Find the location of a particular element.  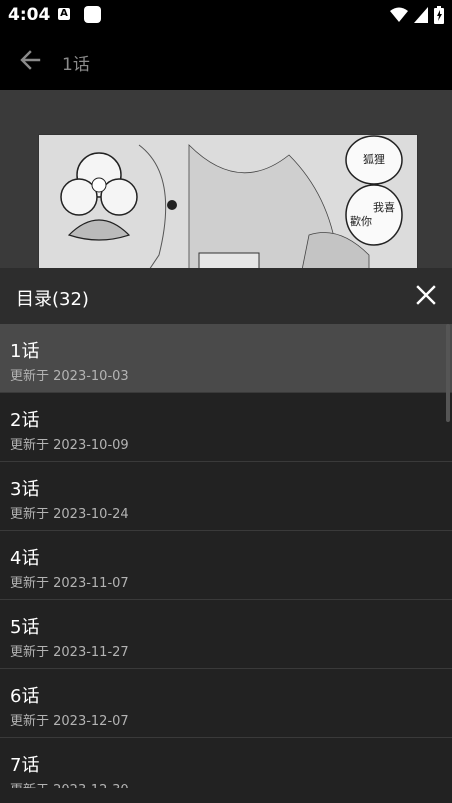

back-button is located at coordinates (30, 60).